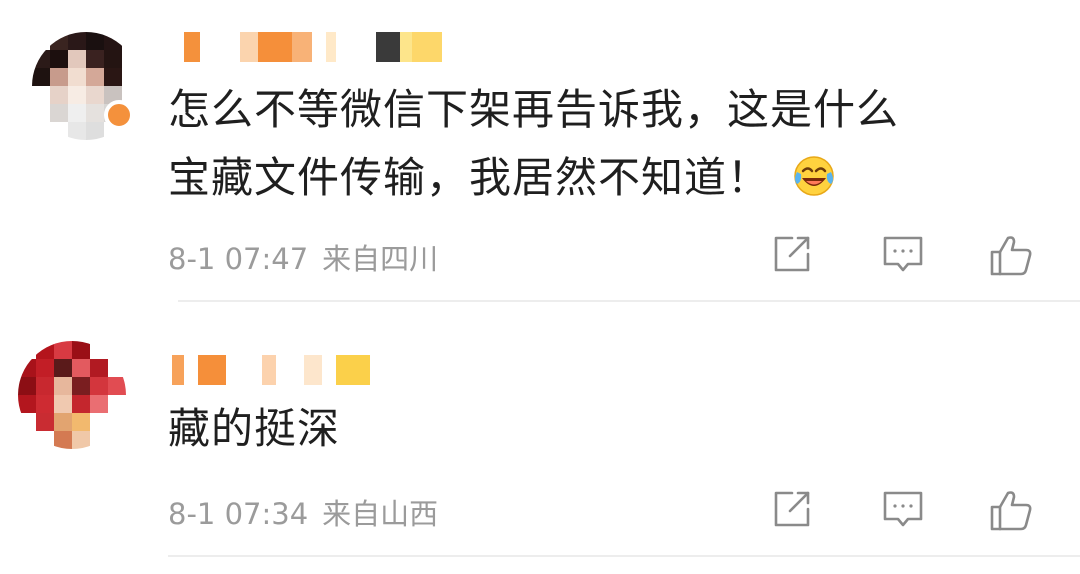  I want to click on comment-time: 8-1 07:34, so click(238, 514).